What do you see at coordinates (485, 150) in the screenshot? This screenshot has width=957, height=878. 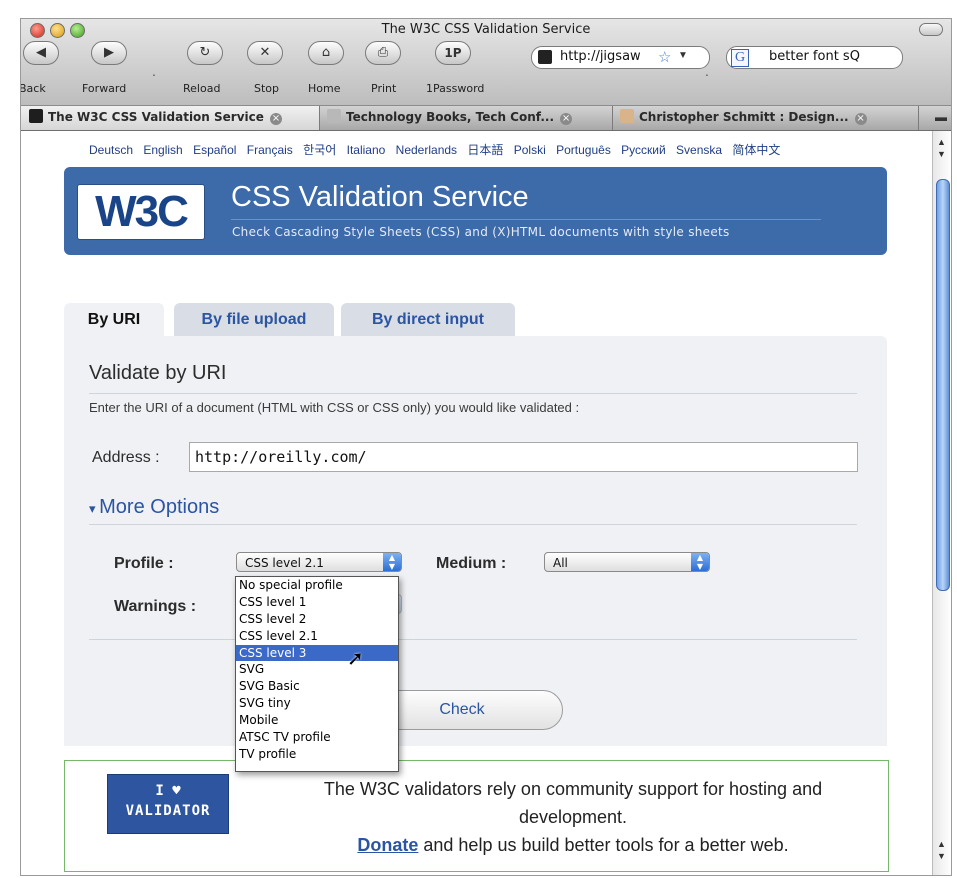 I see `language-link: 日本語` at bounding box center [485, 150].